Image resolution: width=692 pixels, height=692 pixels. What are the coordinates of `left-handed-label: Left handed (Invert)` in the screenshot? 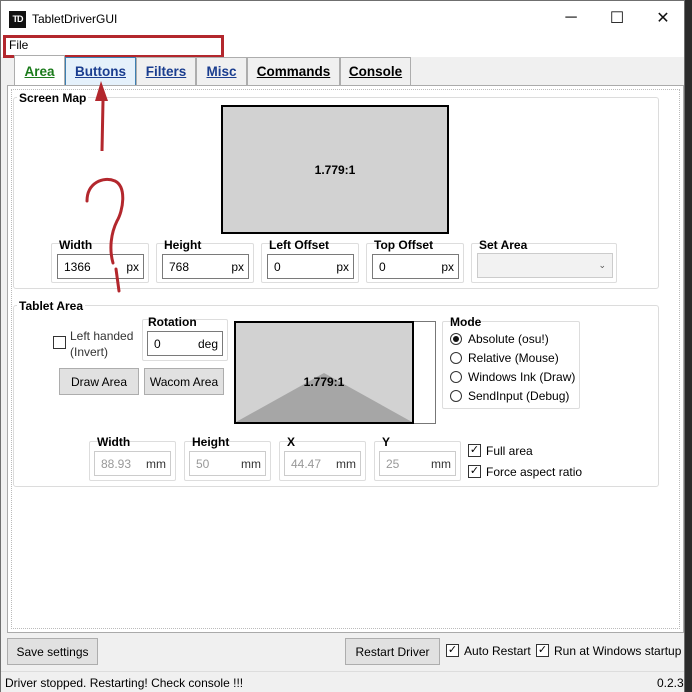 It's located at (102, 344).